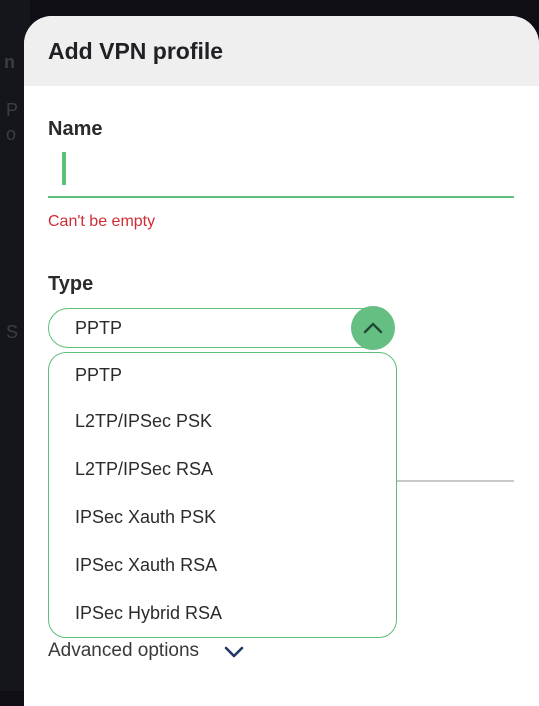 This screenshot has width=539, height=706. What do you see at coordinates (222, 565) in the screenshot?
I see `dropdown-option-ipsec-xauth-rsa: IPSec Xauth RSA` at bounding box center [222, 565].